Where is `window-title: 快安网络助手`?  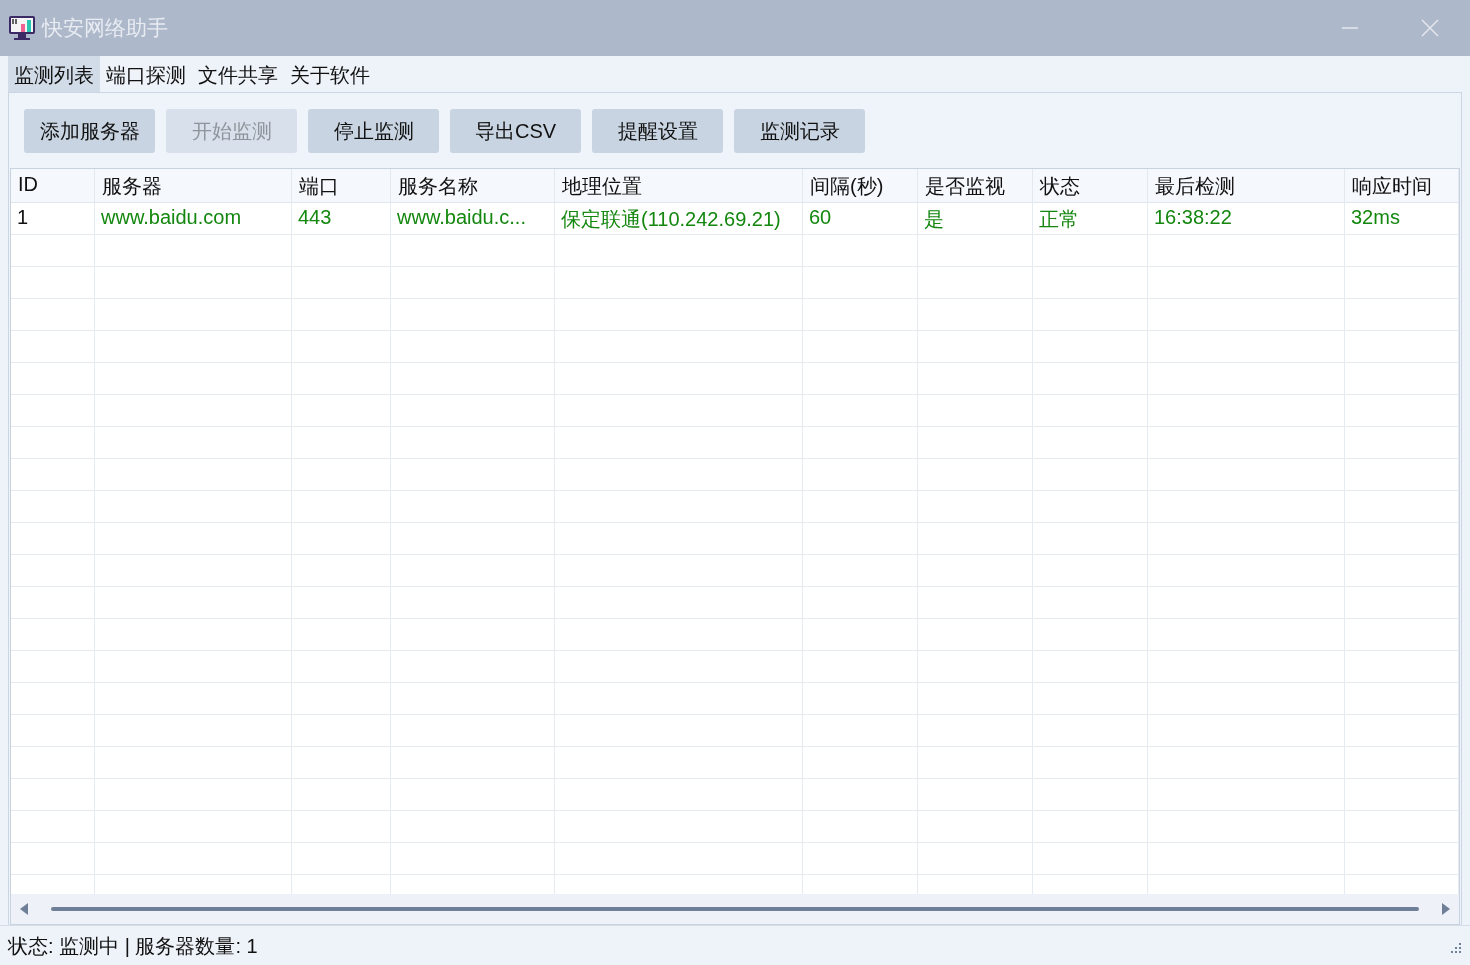 window-title: 快安网络助手 is located at coordinates (105, 28).